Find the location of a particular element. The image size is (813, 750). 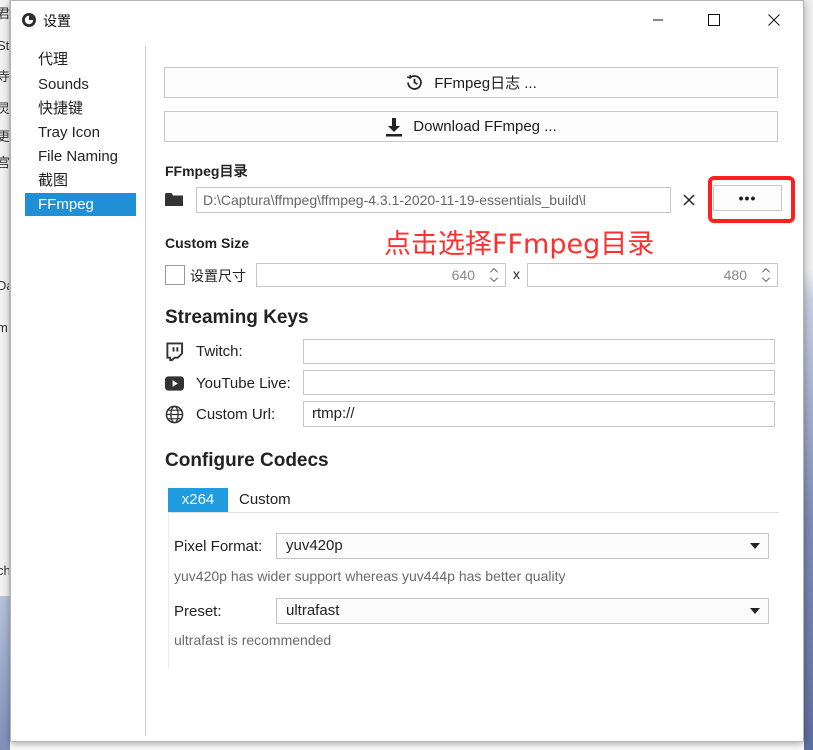

background-text: 宫 is located at coordinates (4, 161).